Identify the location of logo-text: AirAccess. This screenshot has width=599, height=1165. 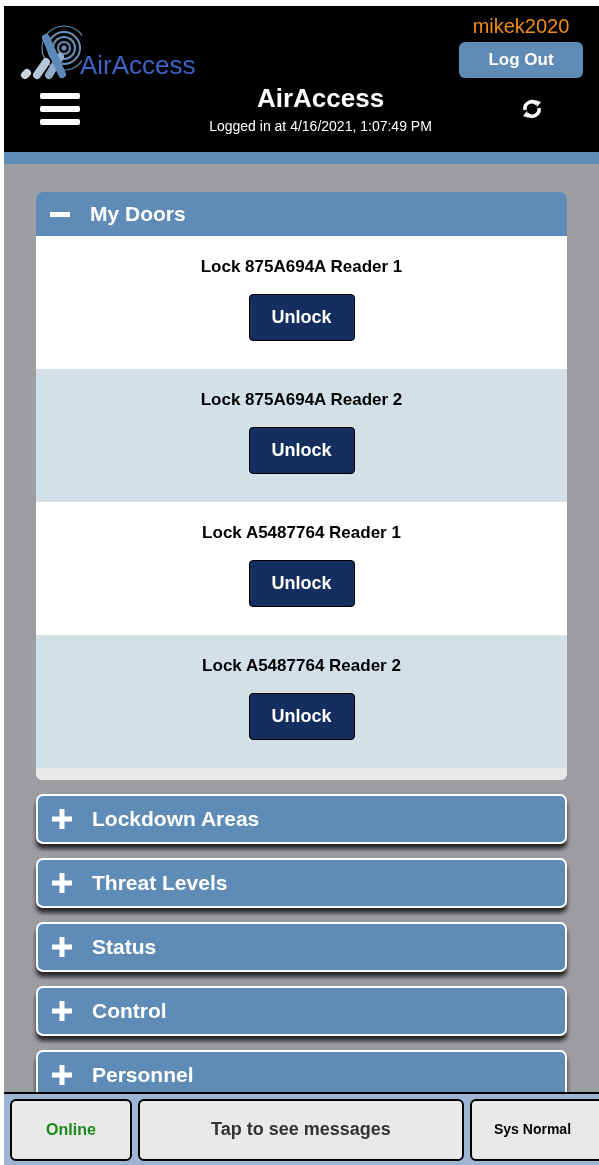
(138, 65).